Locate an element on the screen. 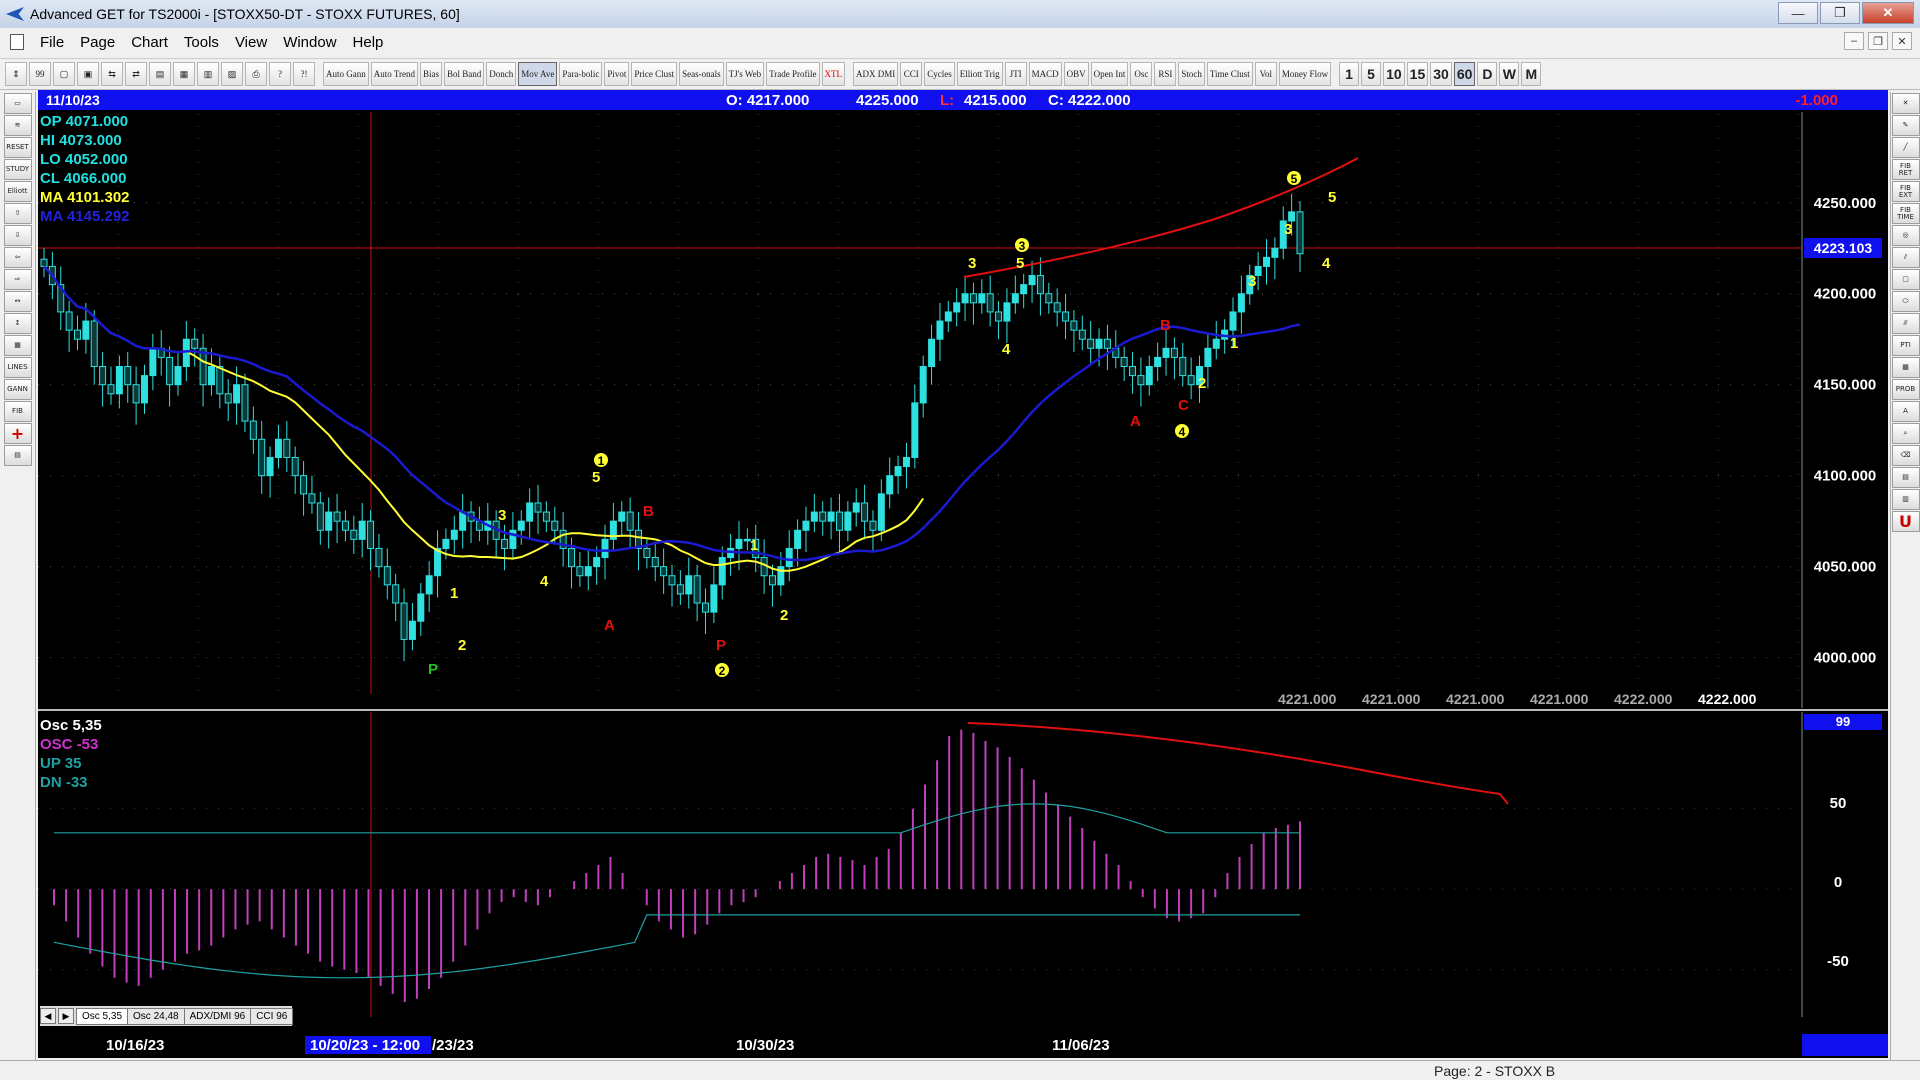  document-icon is located at coordinates (17, 42).